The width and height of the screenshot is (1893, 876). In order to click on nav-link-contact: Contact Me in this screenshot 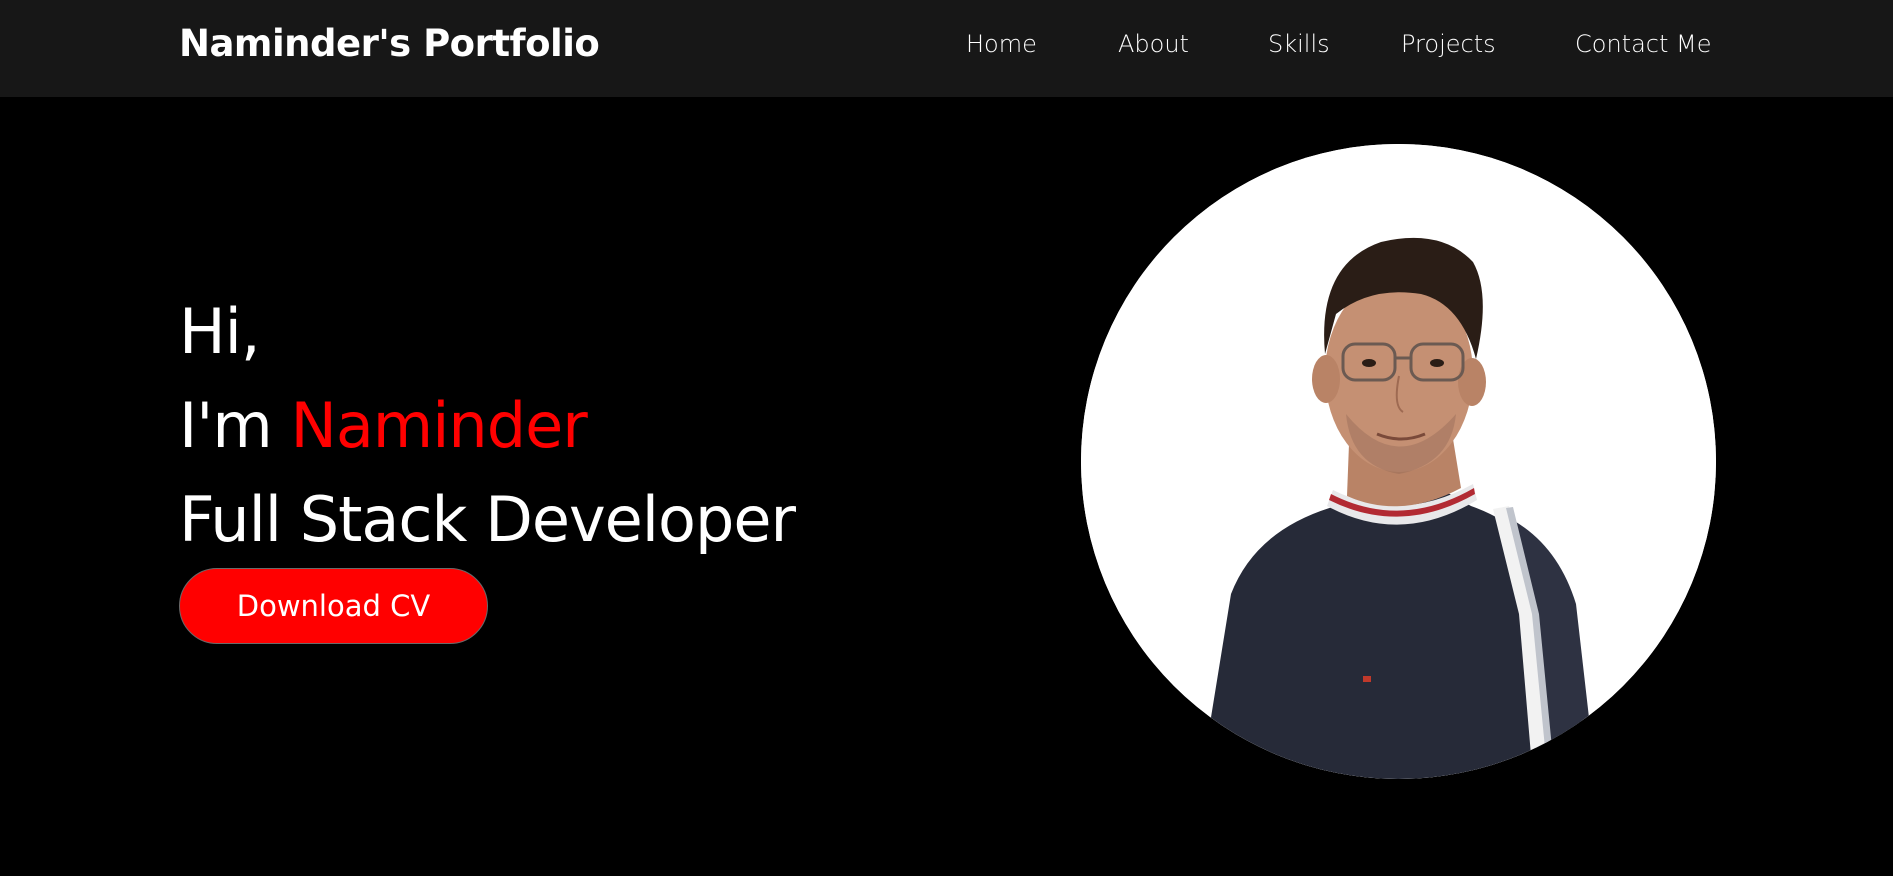, I will do `click(1643, 44)`.